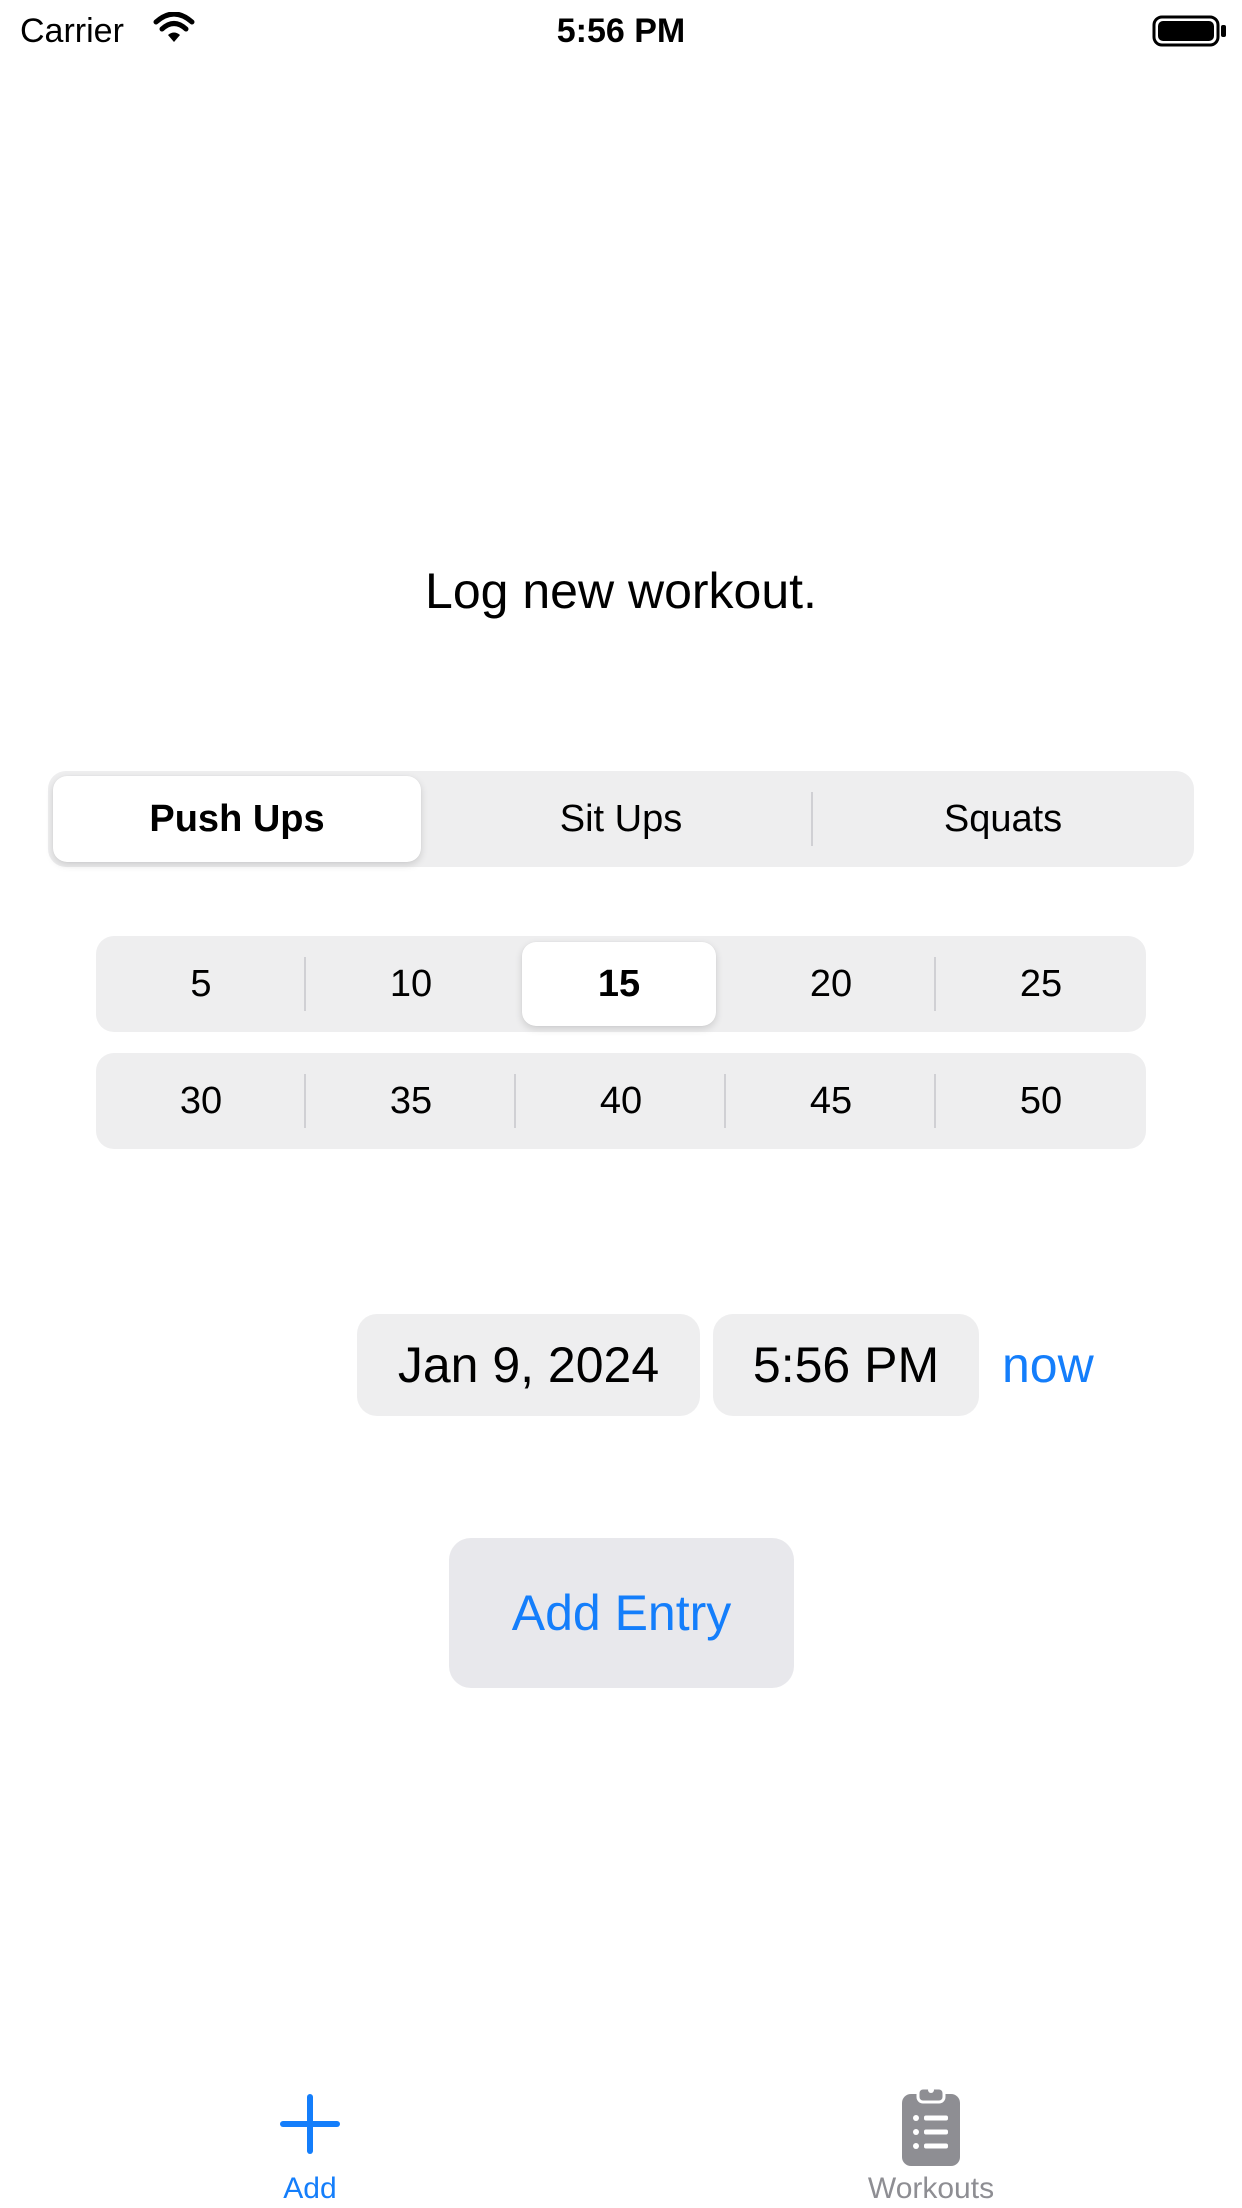 The image size is (1242, 2208). I want to click on tab-workouts-label: Workouts, so click(931, 2188).